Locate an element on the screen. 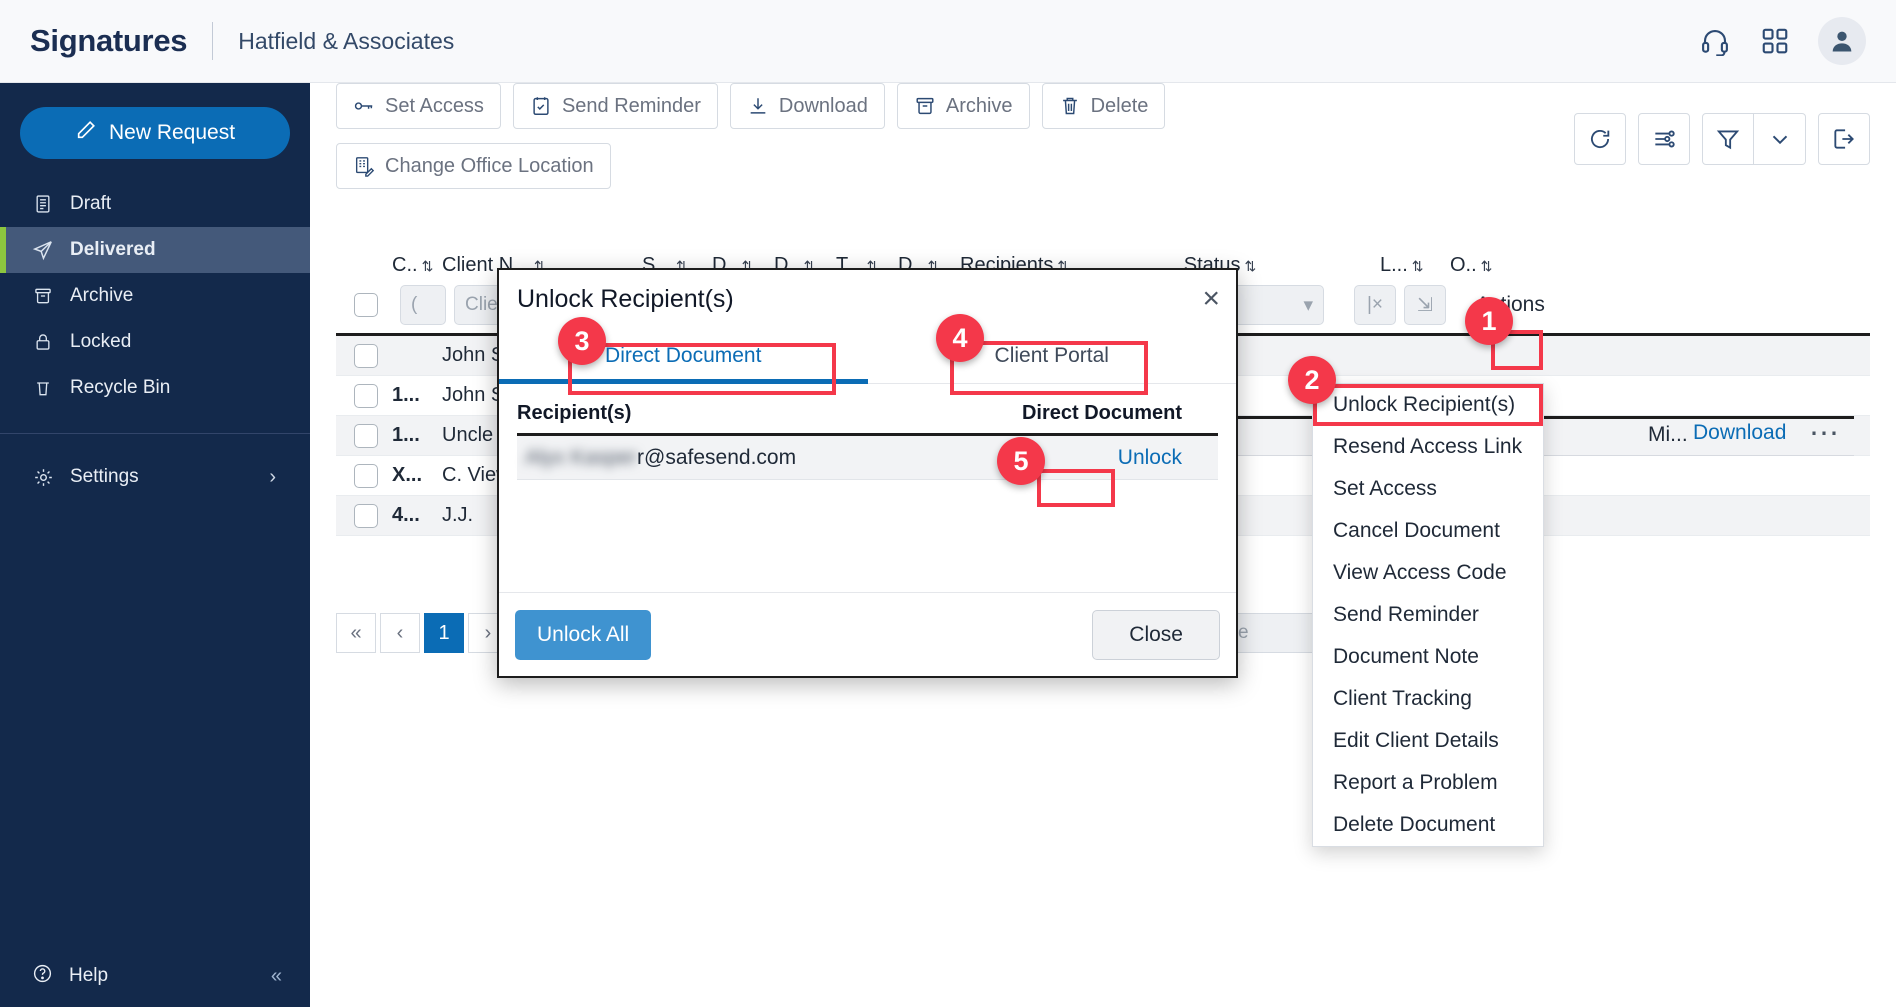  menu-item-set-access: Set Access is located at coordinates (1428, 489).